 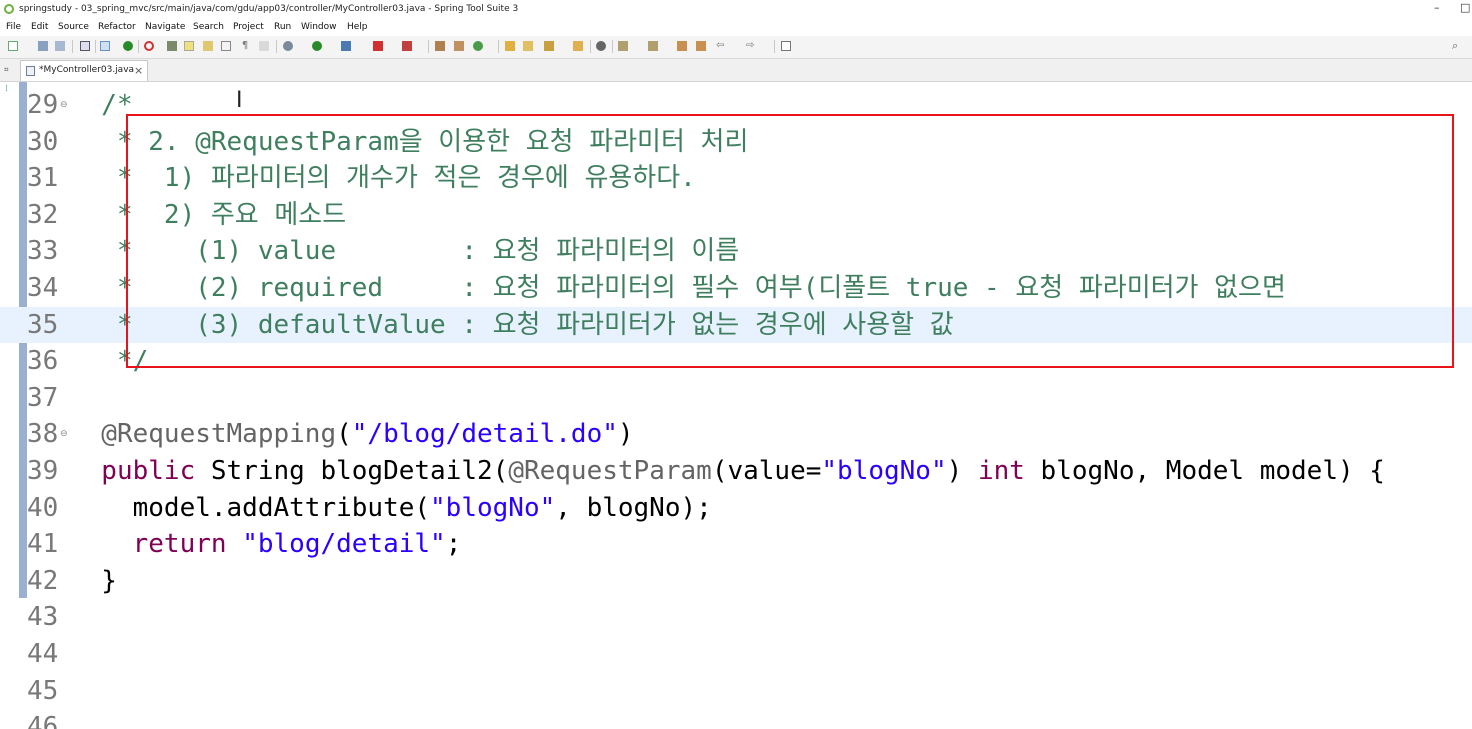 What do you see at coordinates (208, 46) in the screenshot?
I see `annotation-icon` at bounding box center [208, 46].